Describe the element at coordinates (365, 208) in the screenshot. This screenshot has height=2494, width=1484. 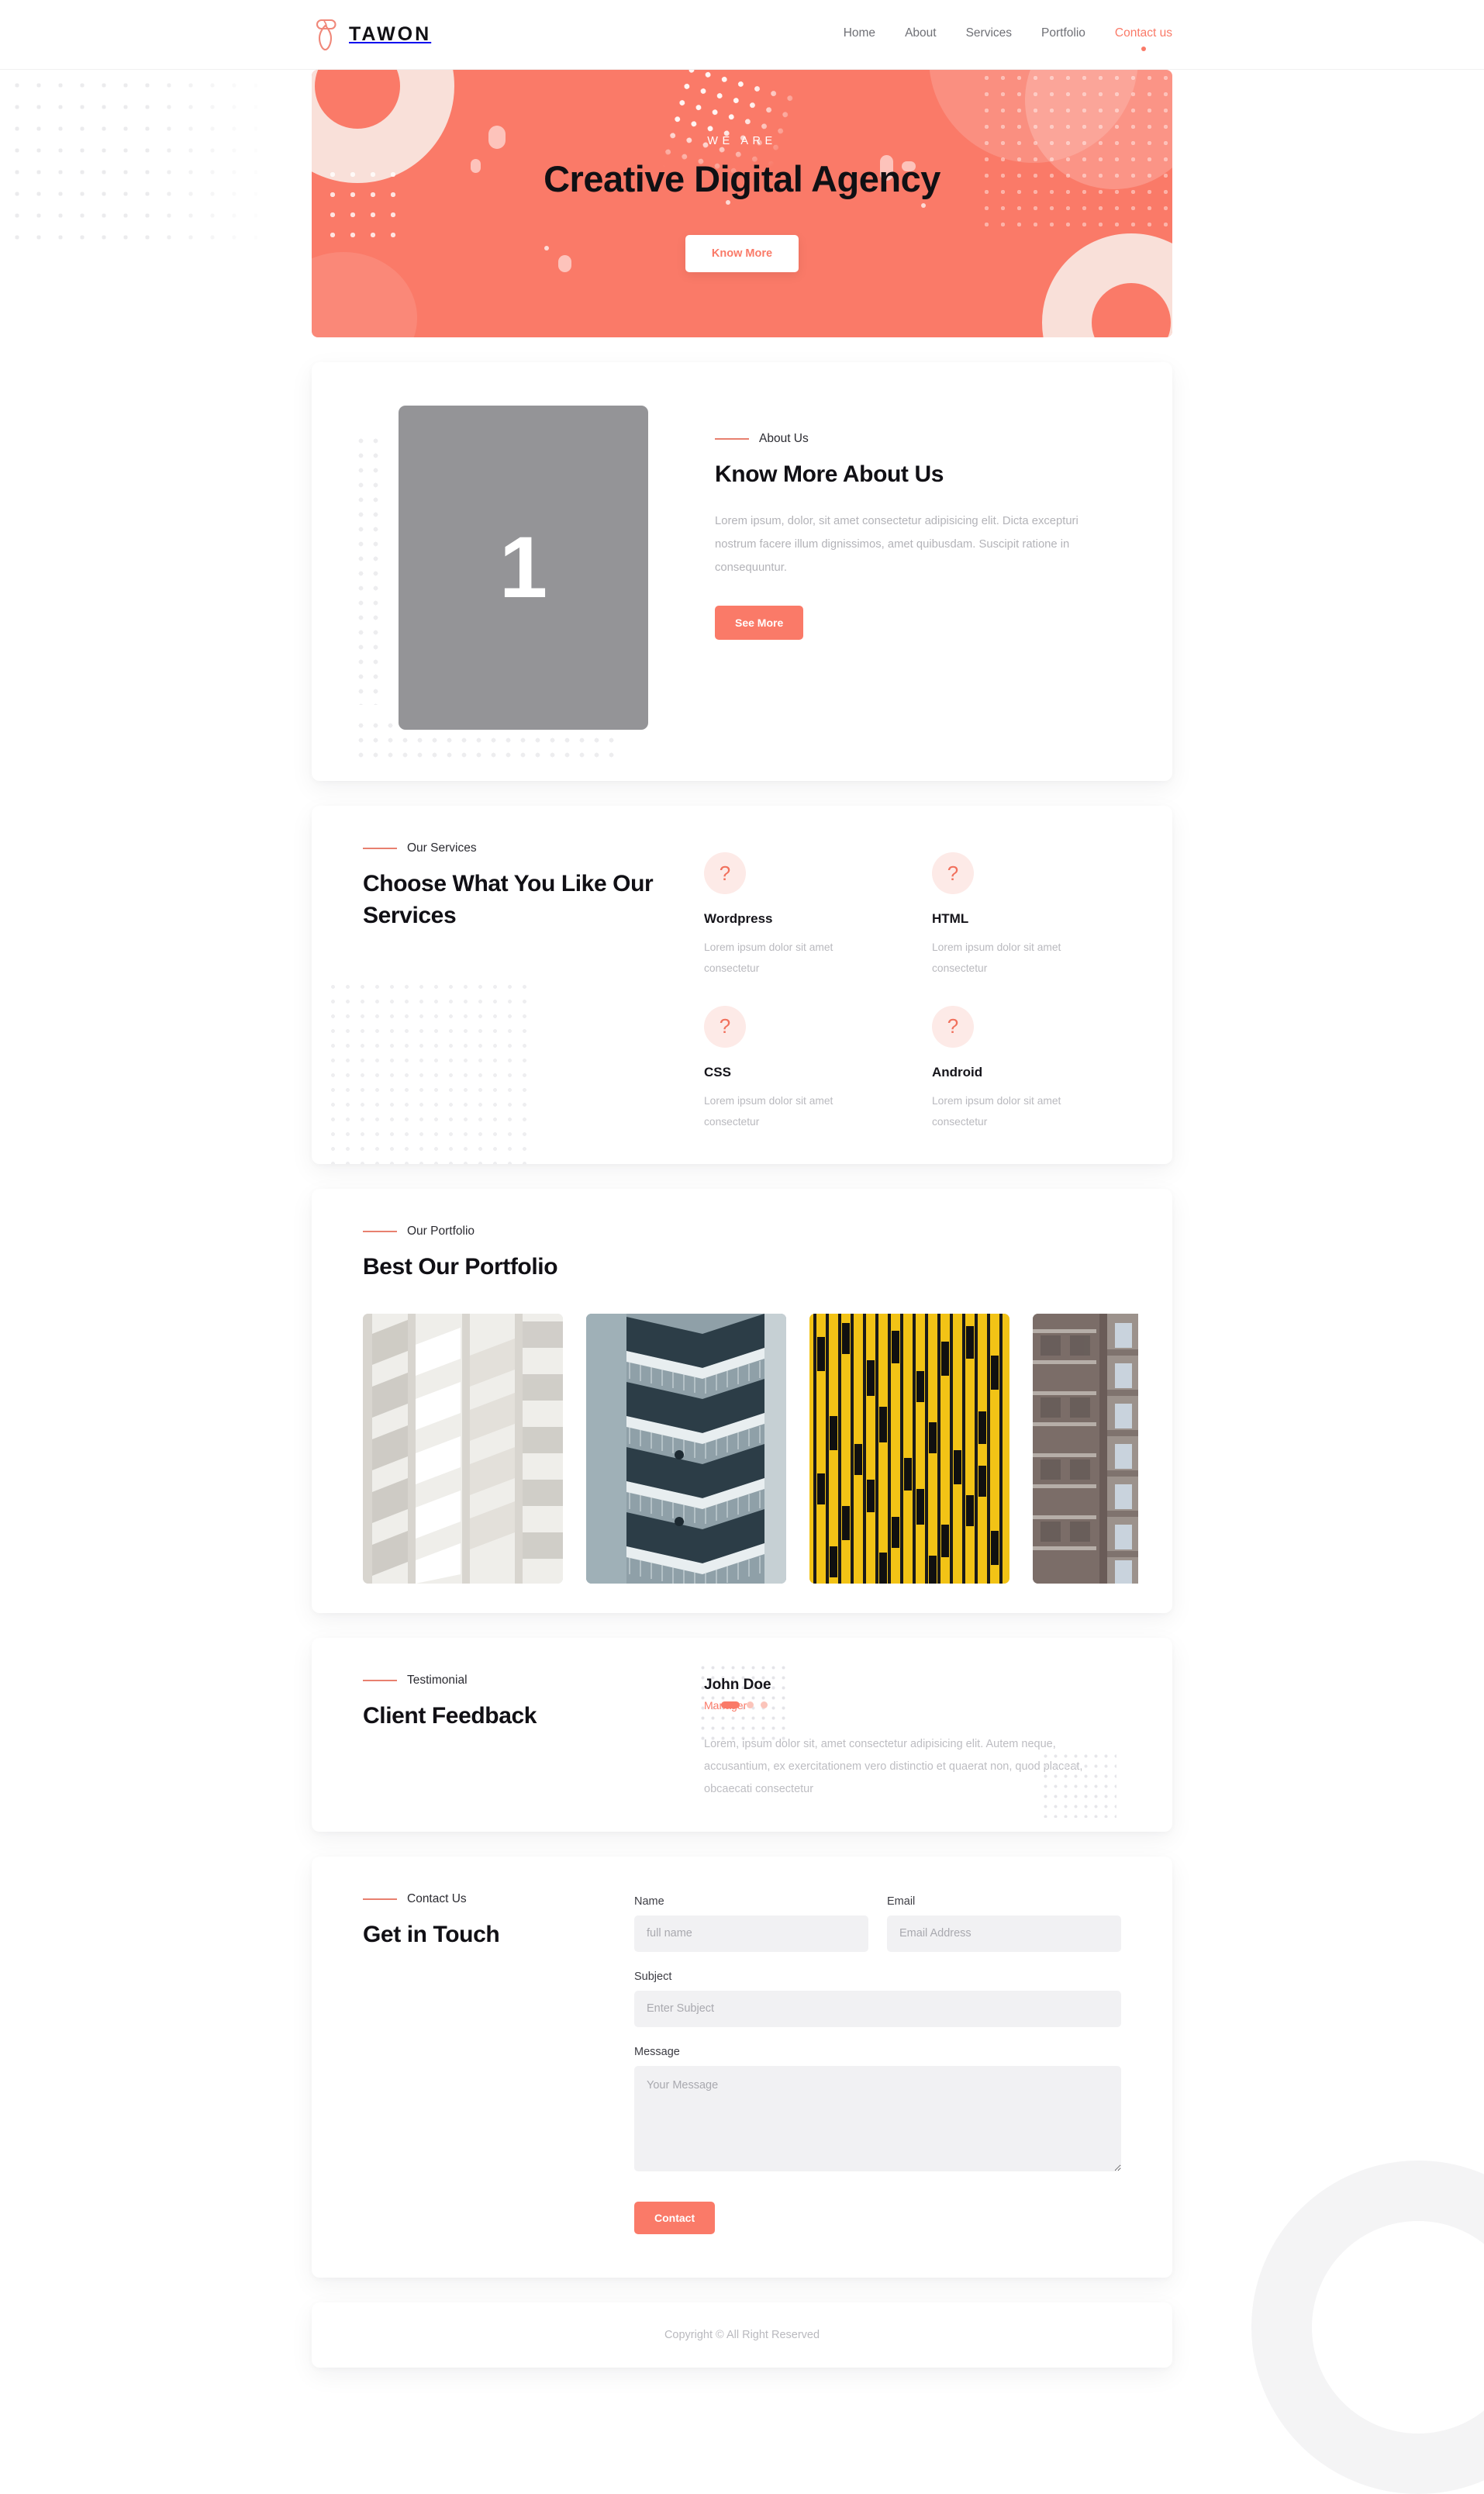
I see `hero-decoration-left-dots` at that location.